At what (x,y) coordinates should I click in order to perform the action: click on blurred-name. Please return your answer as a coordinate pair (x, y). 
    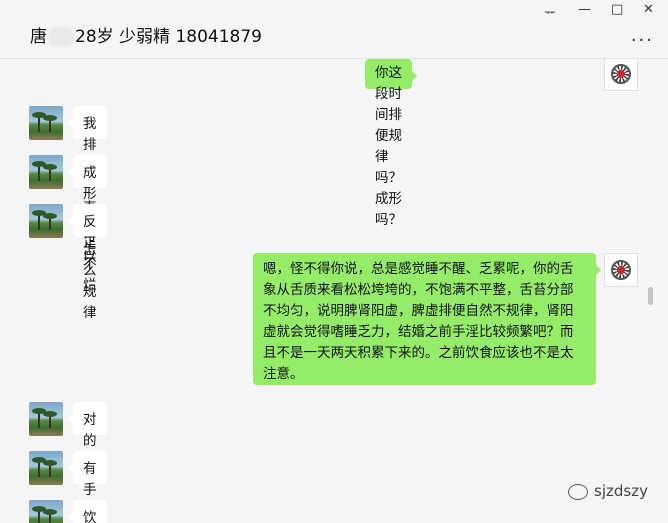
    Looking at the image, I should click on (61, 37).